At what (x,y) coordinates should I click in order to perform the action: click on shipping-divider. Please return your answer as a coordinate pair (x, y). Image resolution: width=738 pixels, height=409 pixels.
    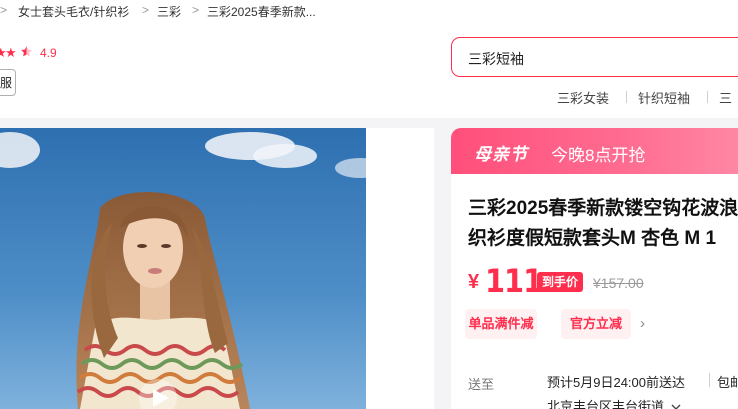
    Looking at the image, I should click on (709, 380).